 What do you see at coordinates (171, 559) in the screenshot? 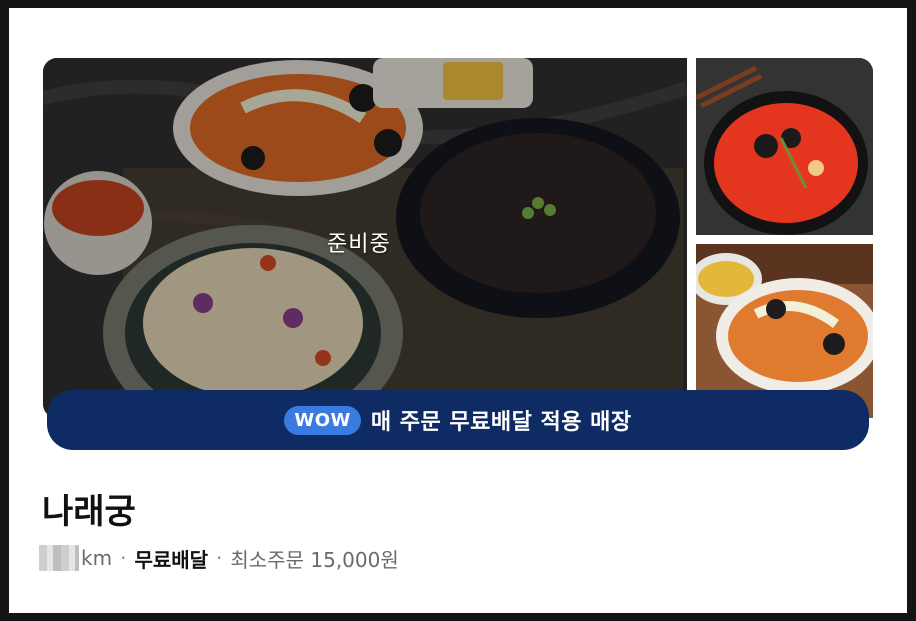
I see `delivery-fee: 무료배달` at bounding box center [171, 559].